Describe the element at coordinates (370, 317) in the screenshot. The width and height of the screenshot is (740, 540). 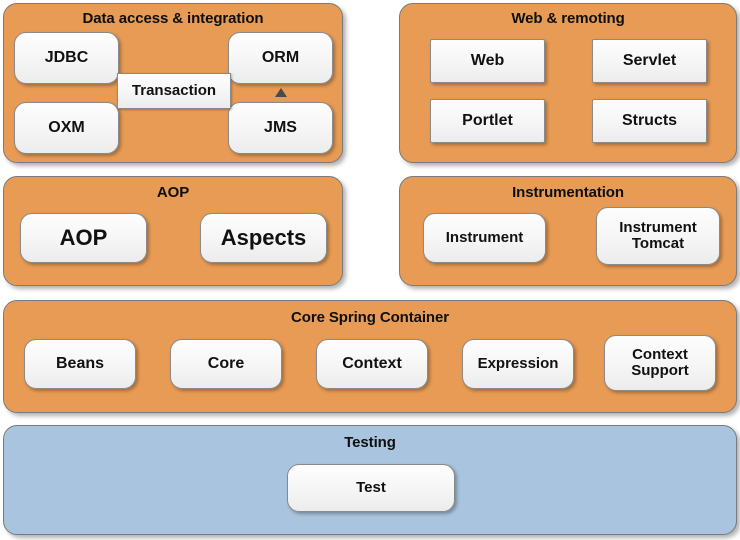
I see `panel-title-core-spring-container: Core Spring Container` at that location.